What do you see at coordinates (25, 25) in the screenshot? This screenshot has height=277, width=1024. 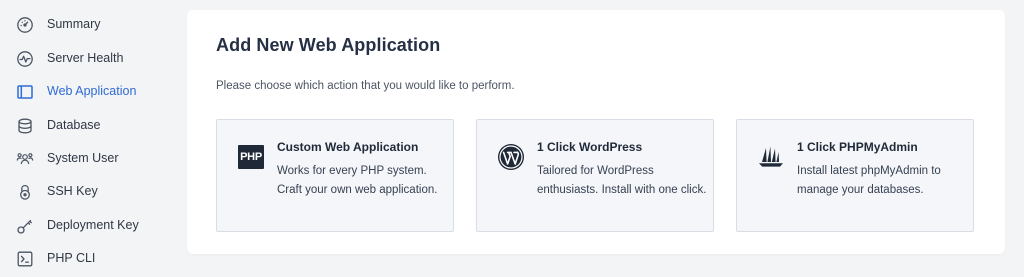 I see `gauge-icon` at bounding box center [25, 25].